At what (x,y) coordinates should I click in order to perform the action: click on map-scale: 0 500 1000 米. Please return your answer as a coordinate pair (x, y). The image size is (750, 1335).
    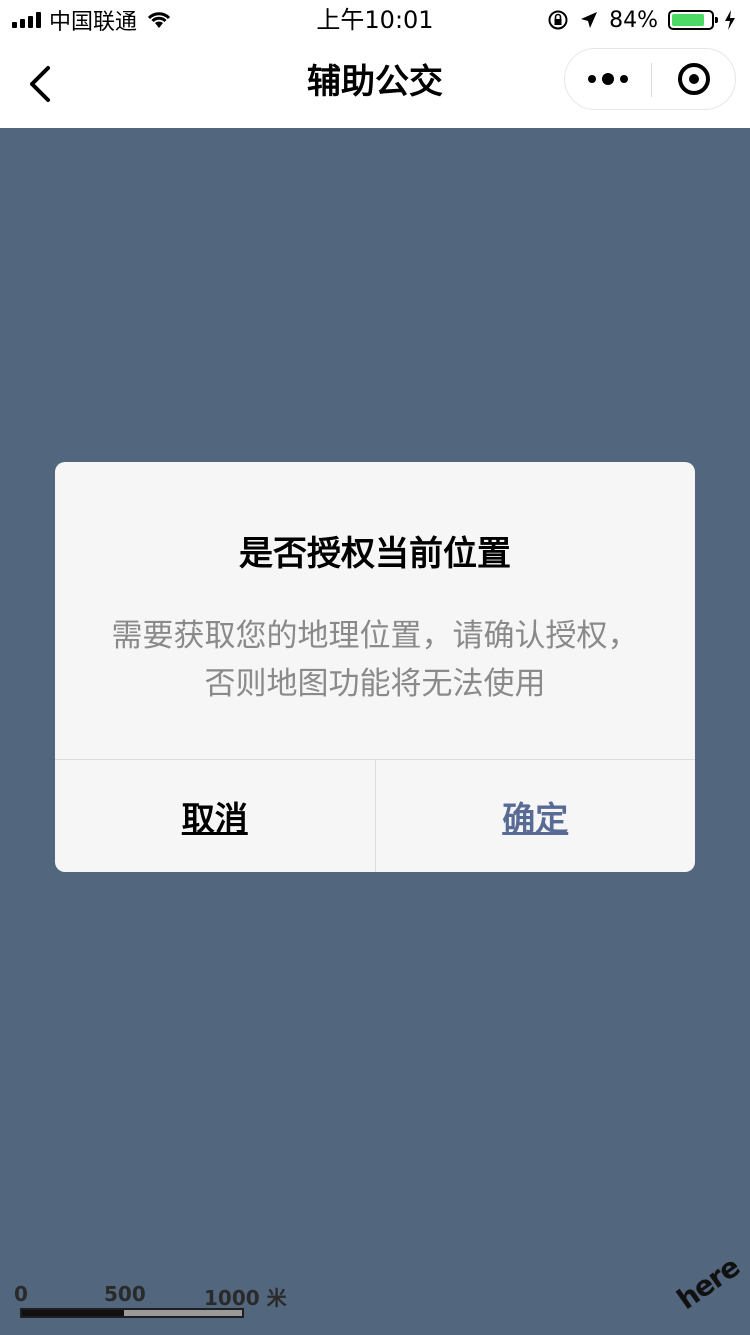
    Looking at the image, I should click on (154, 1302).